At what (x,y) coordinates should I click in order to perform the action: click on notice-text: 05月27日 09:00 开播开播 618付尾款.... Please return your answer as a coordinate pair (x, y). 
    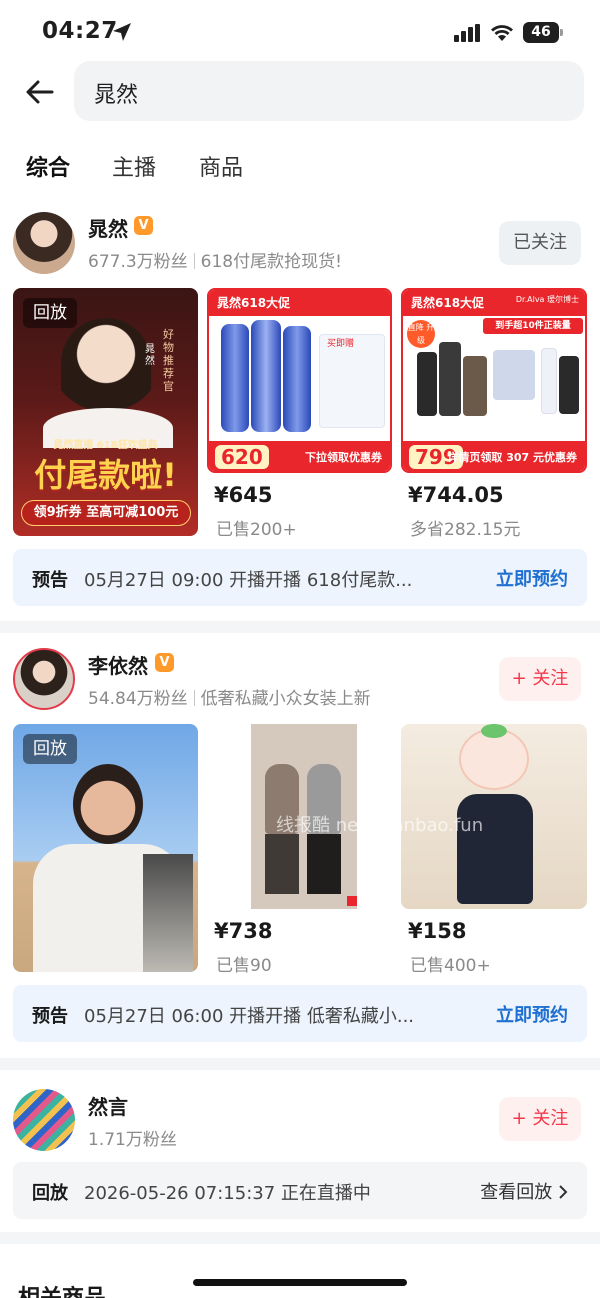
    Looking at the image, I should click on (248, 580).